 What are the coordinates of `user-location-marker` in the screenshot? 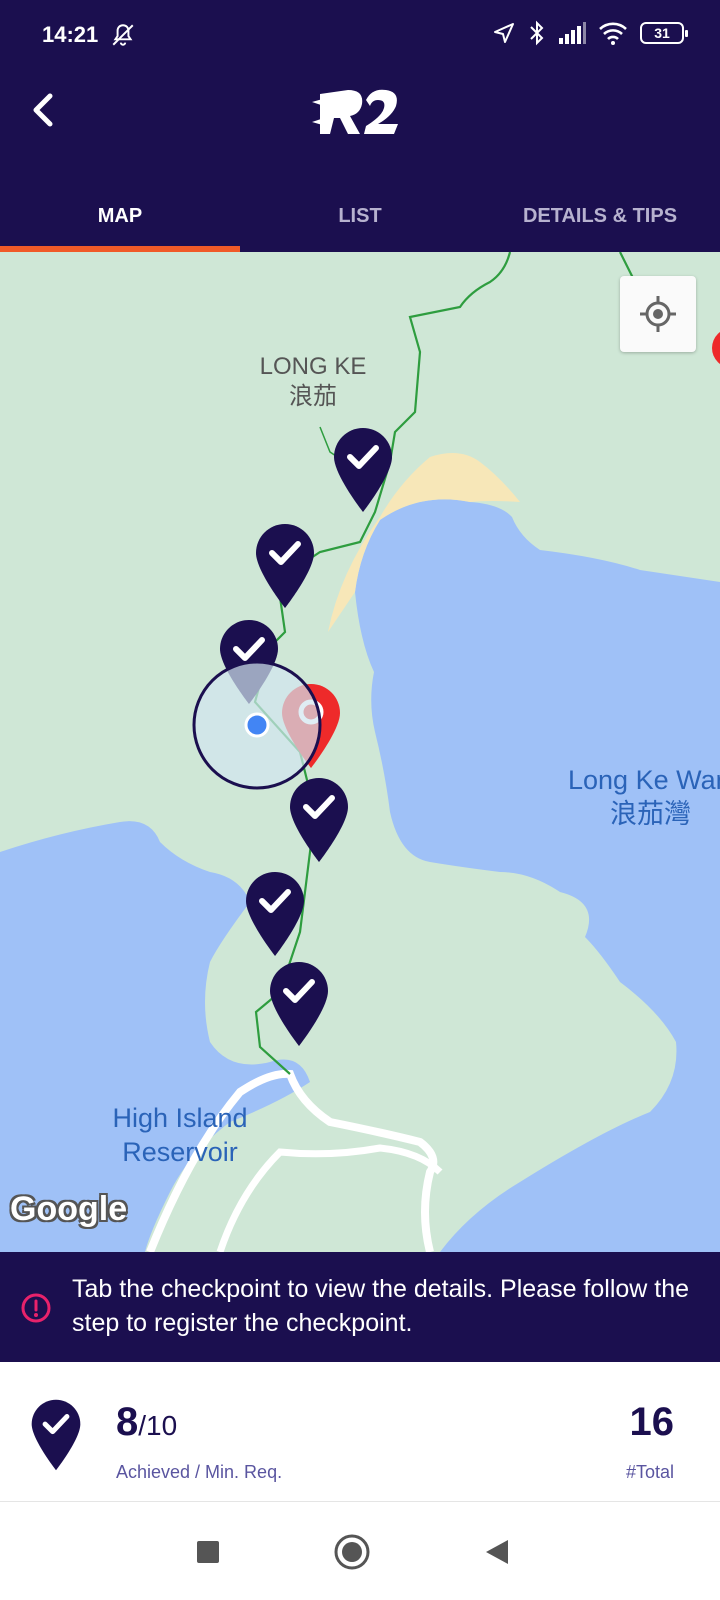 It's located at (257, 725).